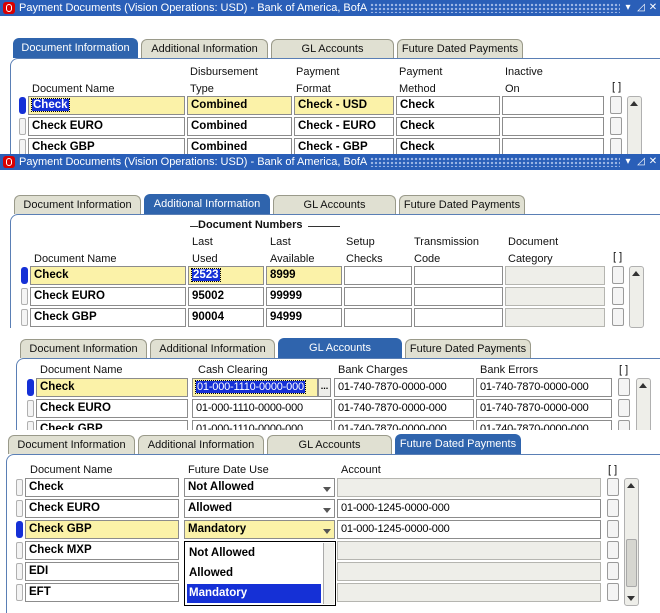 The height and width of the screenshot is (613, 660). Describe the element at coordinates (254, 573) in the screenshot. I see `dropdown-option-allowed: Allowed` at that location.